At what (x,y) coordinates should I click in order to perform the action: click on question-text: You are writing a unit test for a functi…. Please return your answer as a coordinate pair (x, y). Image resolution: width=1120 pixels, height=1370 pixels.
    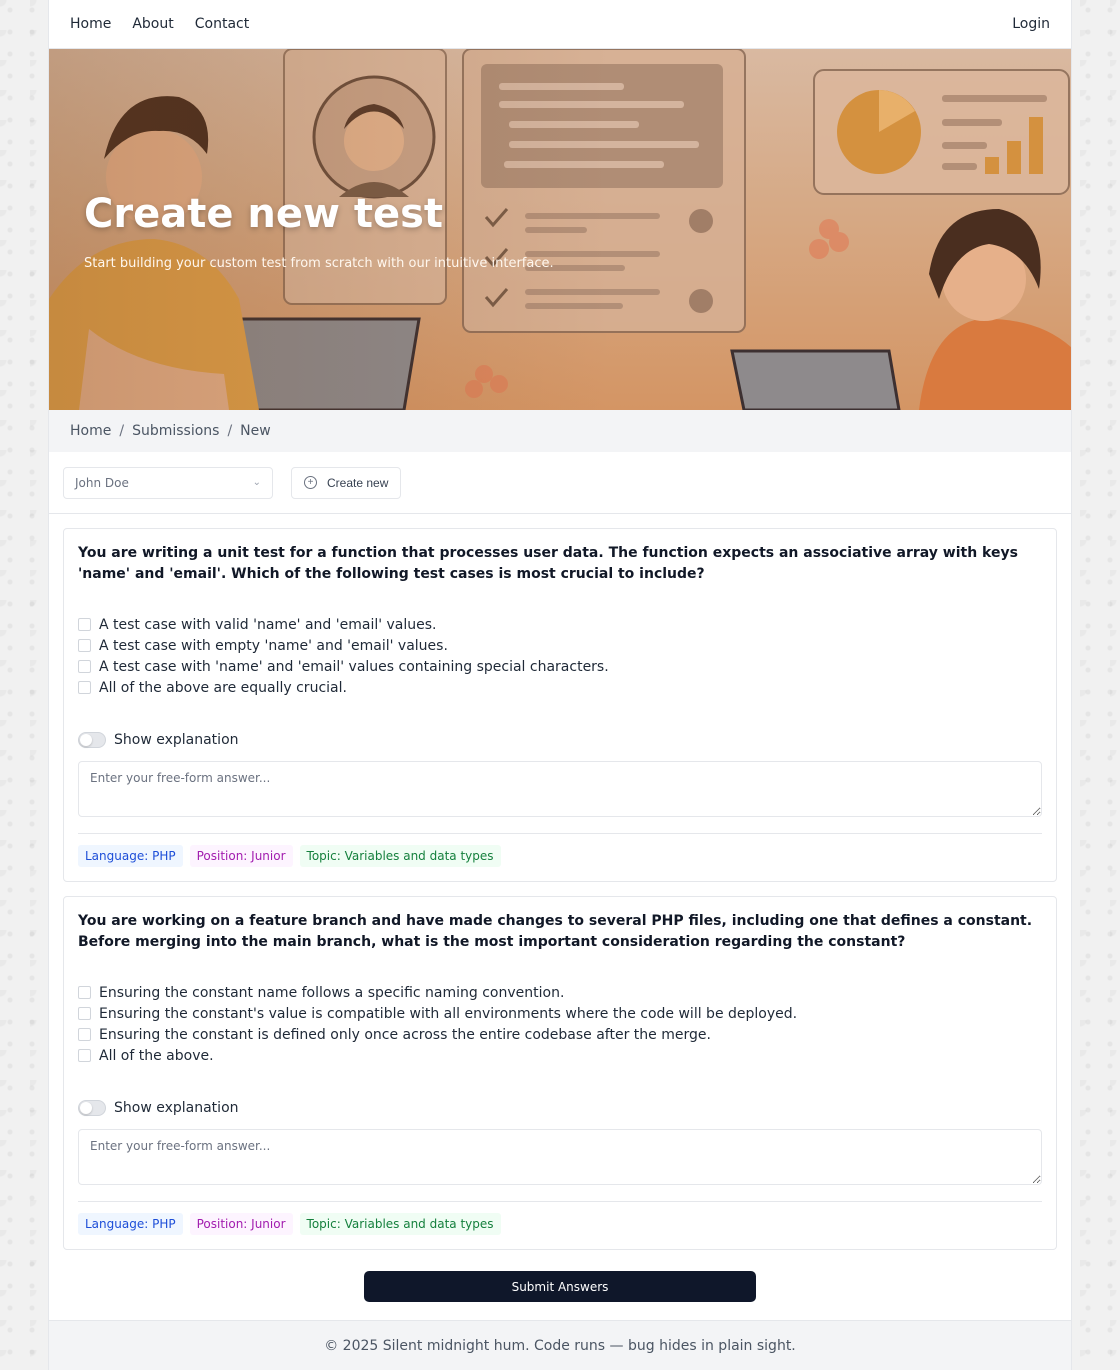
    Looking at the image, I should click on (548, 563).